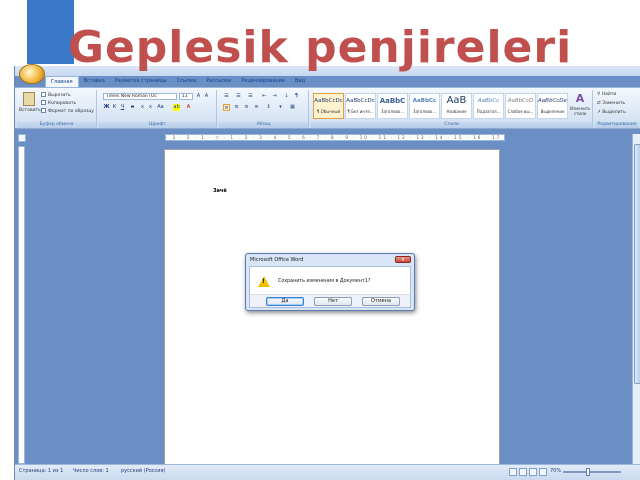  What do you see at coordinates (555, 471) in the screenshot?
I see `zoom-level: 70%` at bounding box center [555, 471].